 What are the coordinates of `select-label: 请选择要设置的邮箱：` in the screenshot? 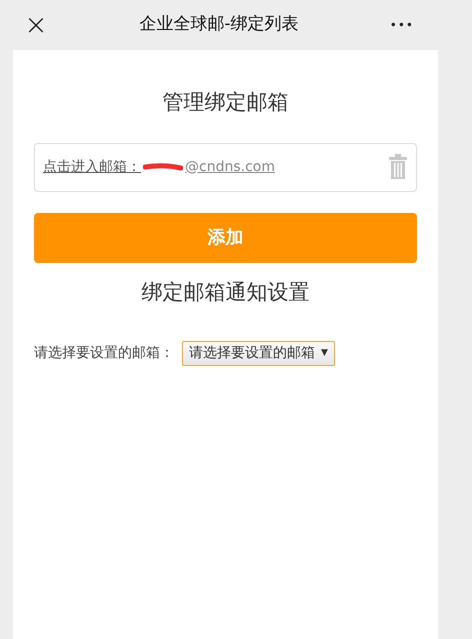 It's located at (104, 353).